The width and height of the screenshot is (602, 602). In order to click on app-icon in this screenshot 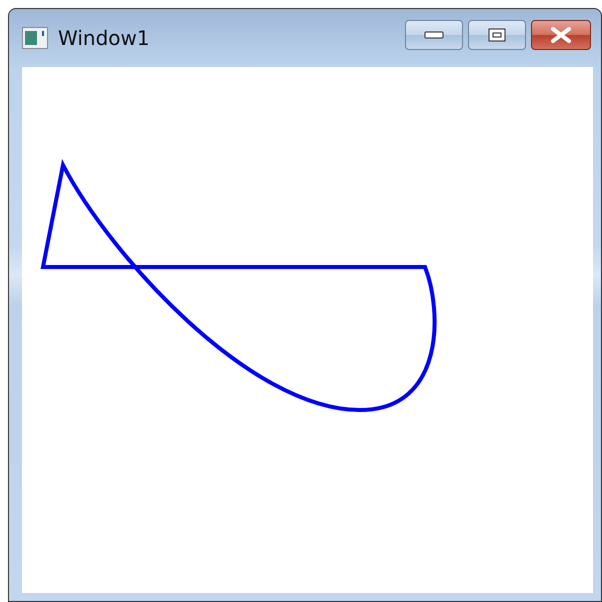, I will do `click(35, 38)`.